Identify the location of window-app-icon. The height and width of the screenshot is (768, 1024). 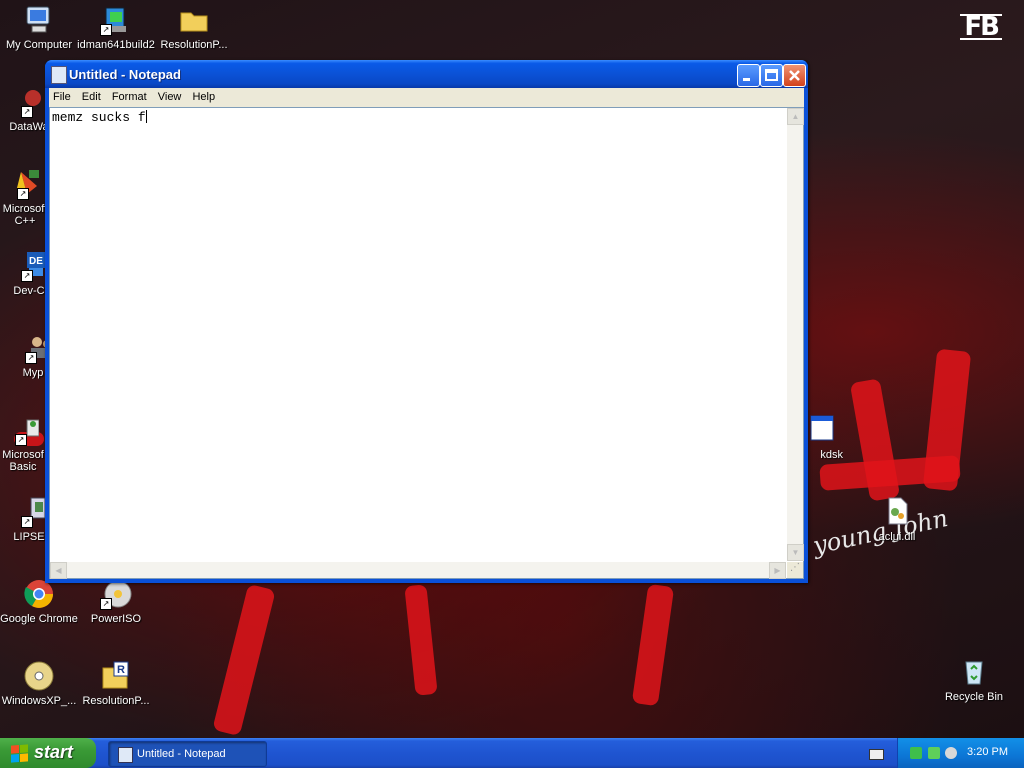
(823, 430).